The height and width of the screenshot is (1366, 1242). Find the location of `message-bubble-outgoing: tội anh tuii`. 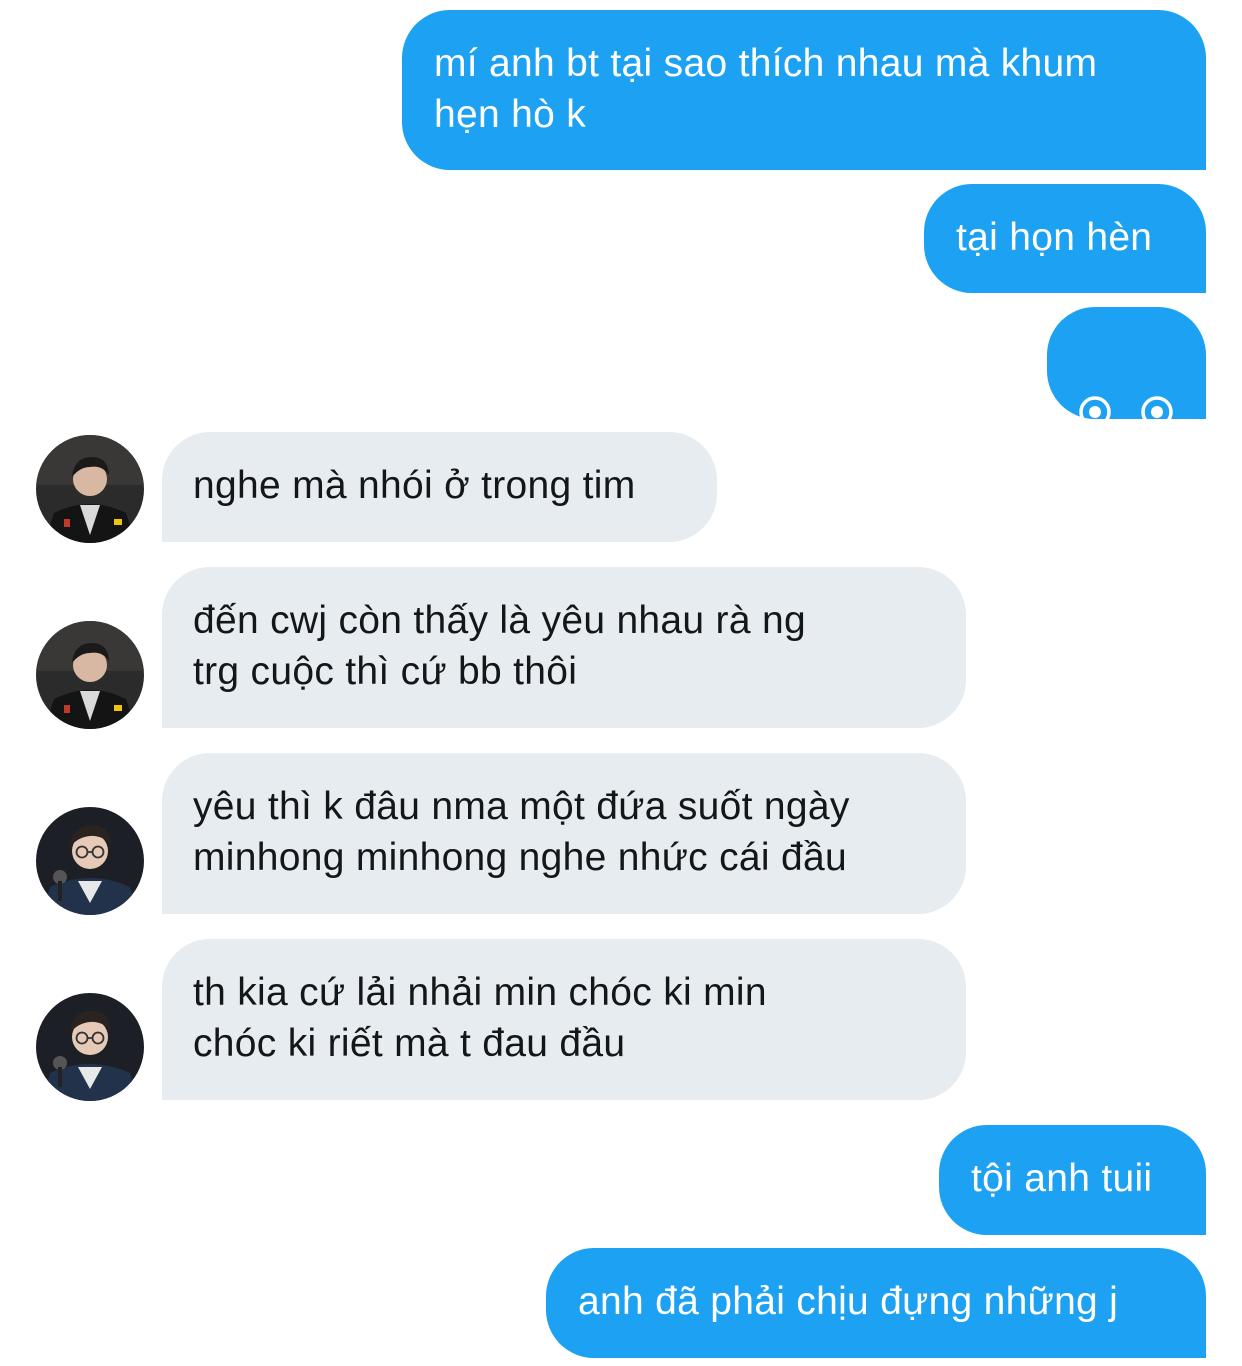

message-bubble-outgoing: tội anh tuii is located at coordinates (1072, 1180).